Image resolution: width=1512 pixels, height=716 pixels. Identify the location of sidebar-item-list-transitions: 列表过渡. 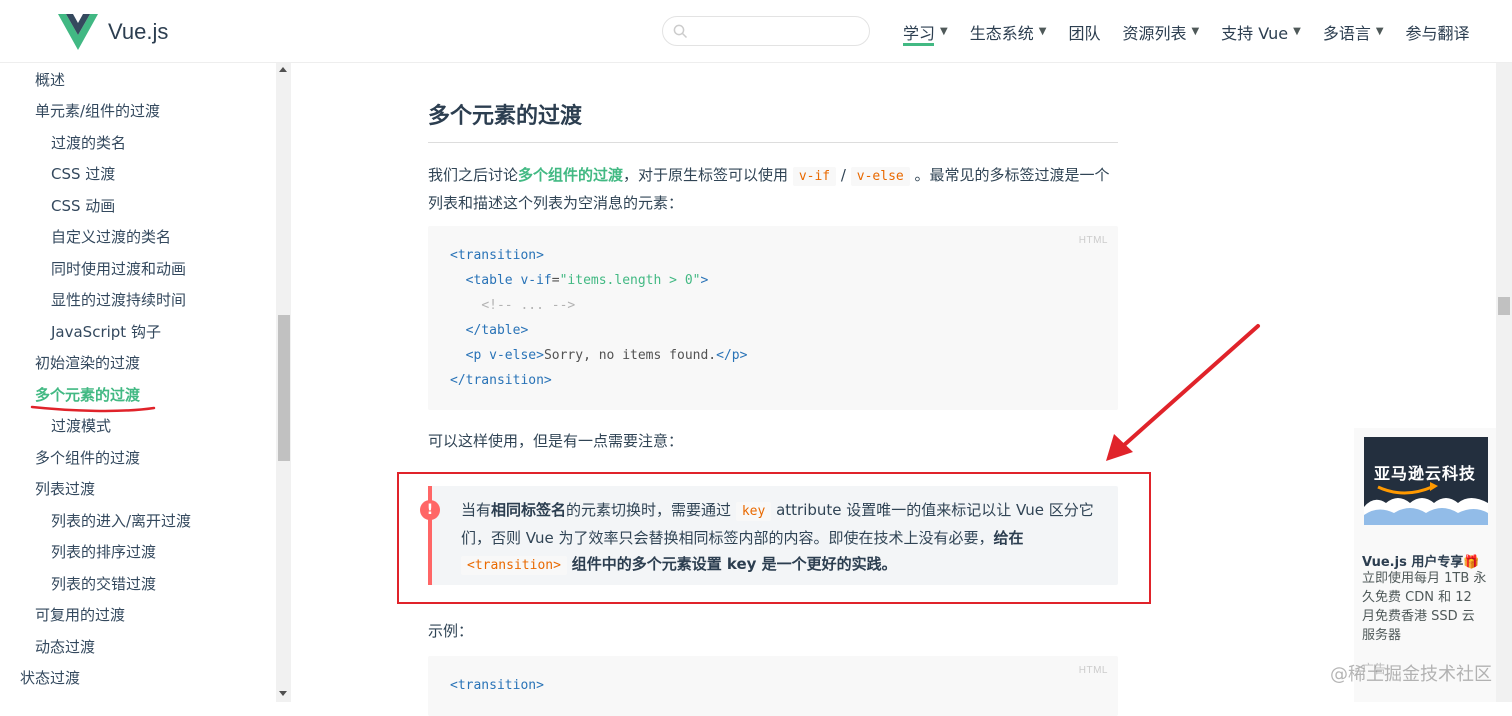
(65, 488).